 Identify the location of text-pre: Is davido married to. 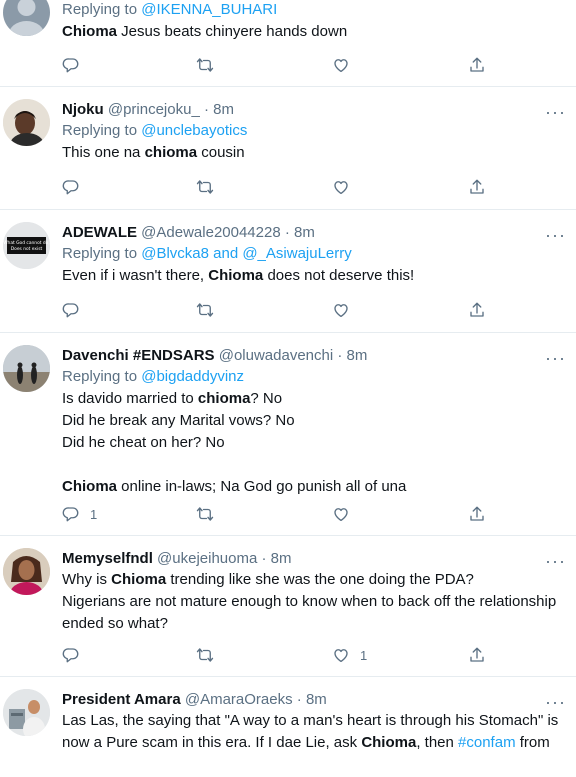
(130, 398).